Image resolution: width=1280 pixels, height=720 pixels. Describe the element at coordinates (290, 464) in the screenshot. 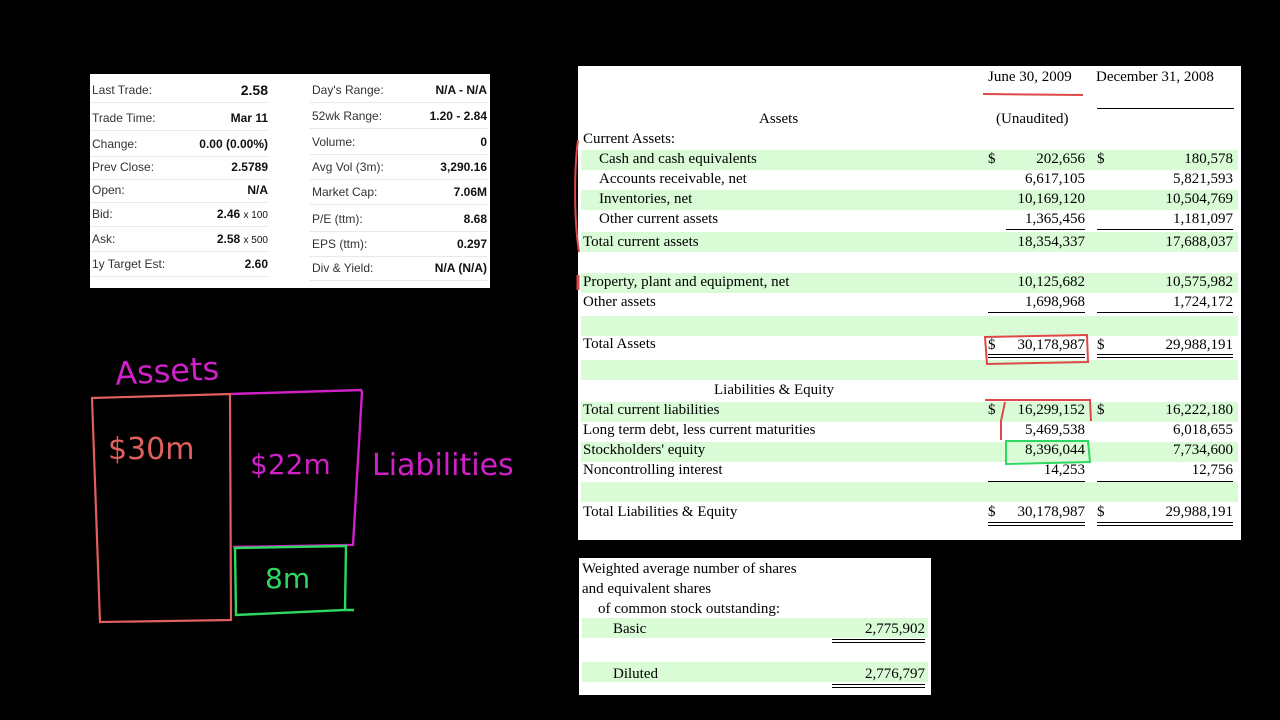

I see `liabilities-sketch-value: $22m` at that location.